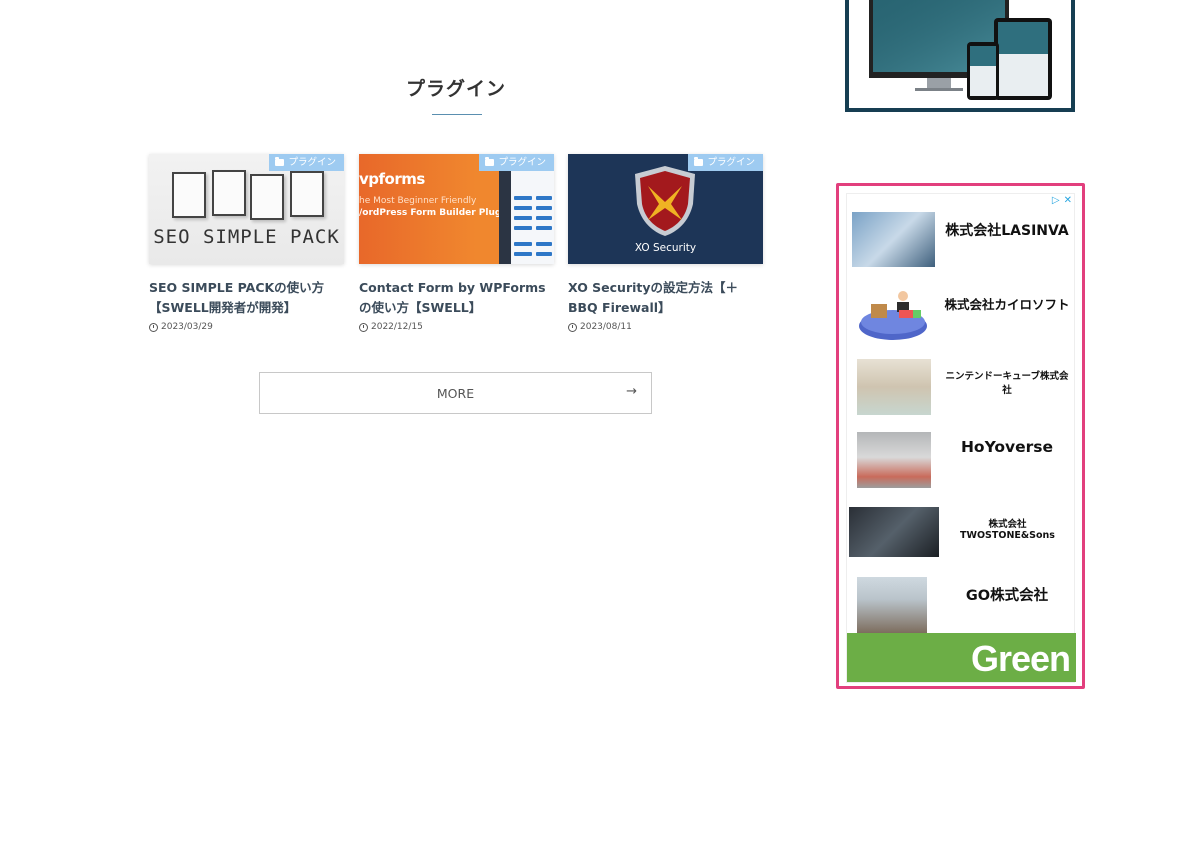 The width and height of the screenshot is (1200, 855). What do you see at coordinates (457, 114) in the screenshot?
I see `title-underline` at bounding box center [457, 114].